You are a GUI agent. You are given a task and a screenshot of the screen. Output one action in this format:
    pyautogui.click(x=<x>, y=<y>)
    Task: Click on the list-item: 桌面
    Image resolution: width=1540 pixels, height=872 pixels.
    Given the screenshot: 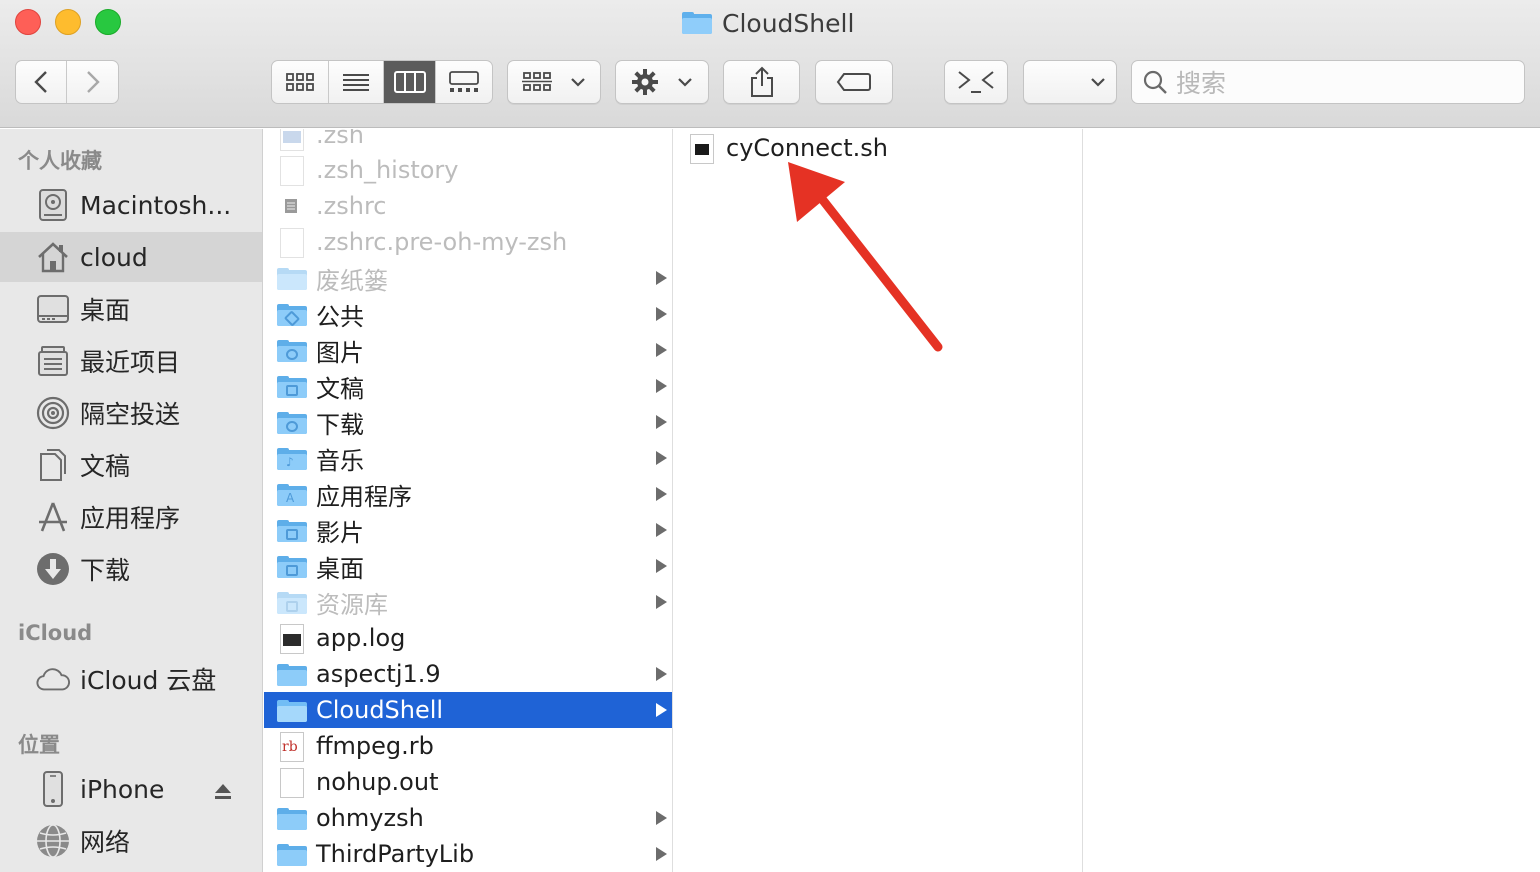 What is the action you would take?
    pyautogui.click(x=468, y=566)
    